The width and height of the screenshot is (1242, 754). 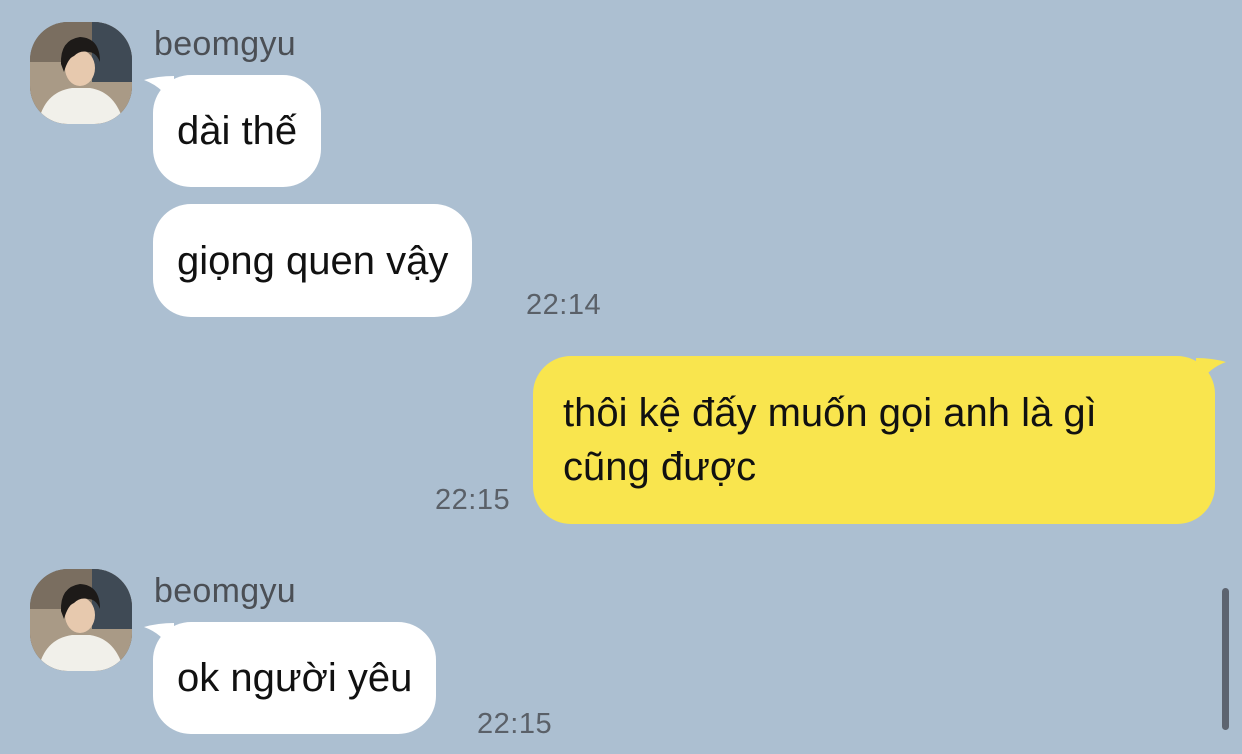 I want to click on message-bubble-outgoing: thôi kệ đấy muốn gọi anh là gì cũng được, so click(x=874, y=440).